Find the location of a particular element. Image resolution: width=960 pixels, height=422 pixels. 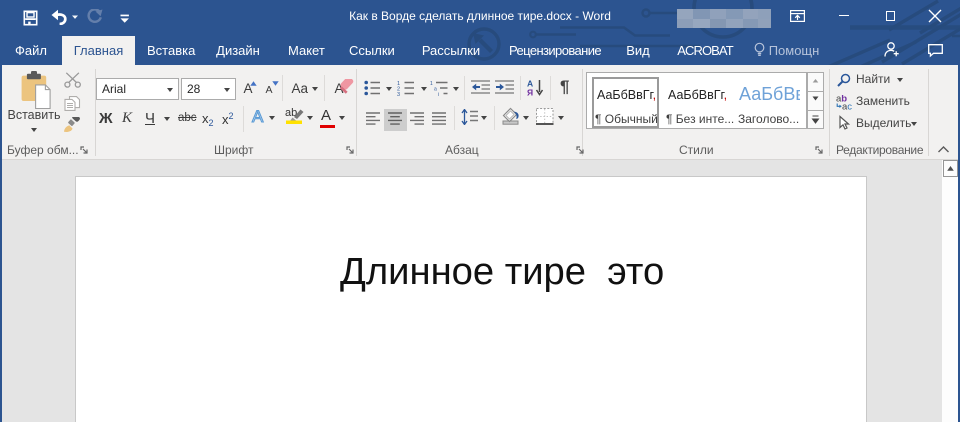

svg-text: ac is located at coordinates (847, 106).